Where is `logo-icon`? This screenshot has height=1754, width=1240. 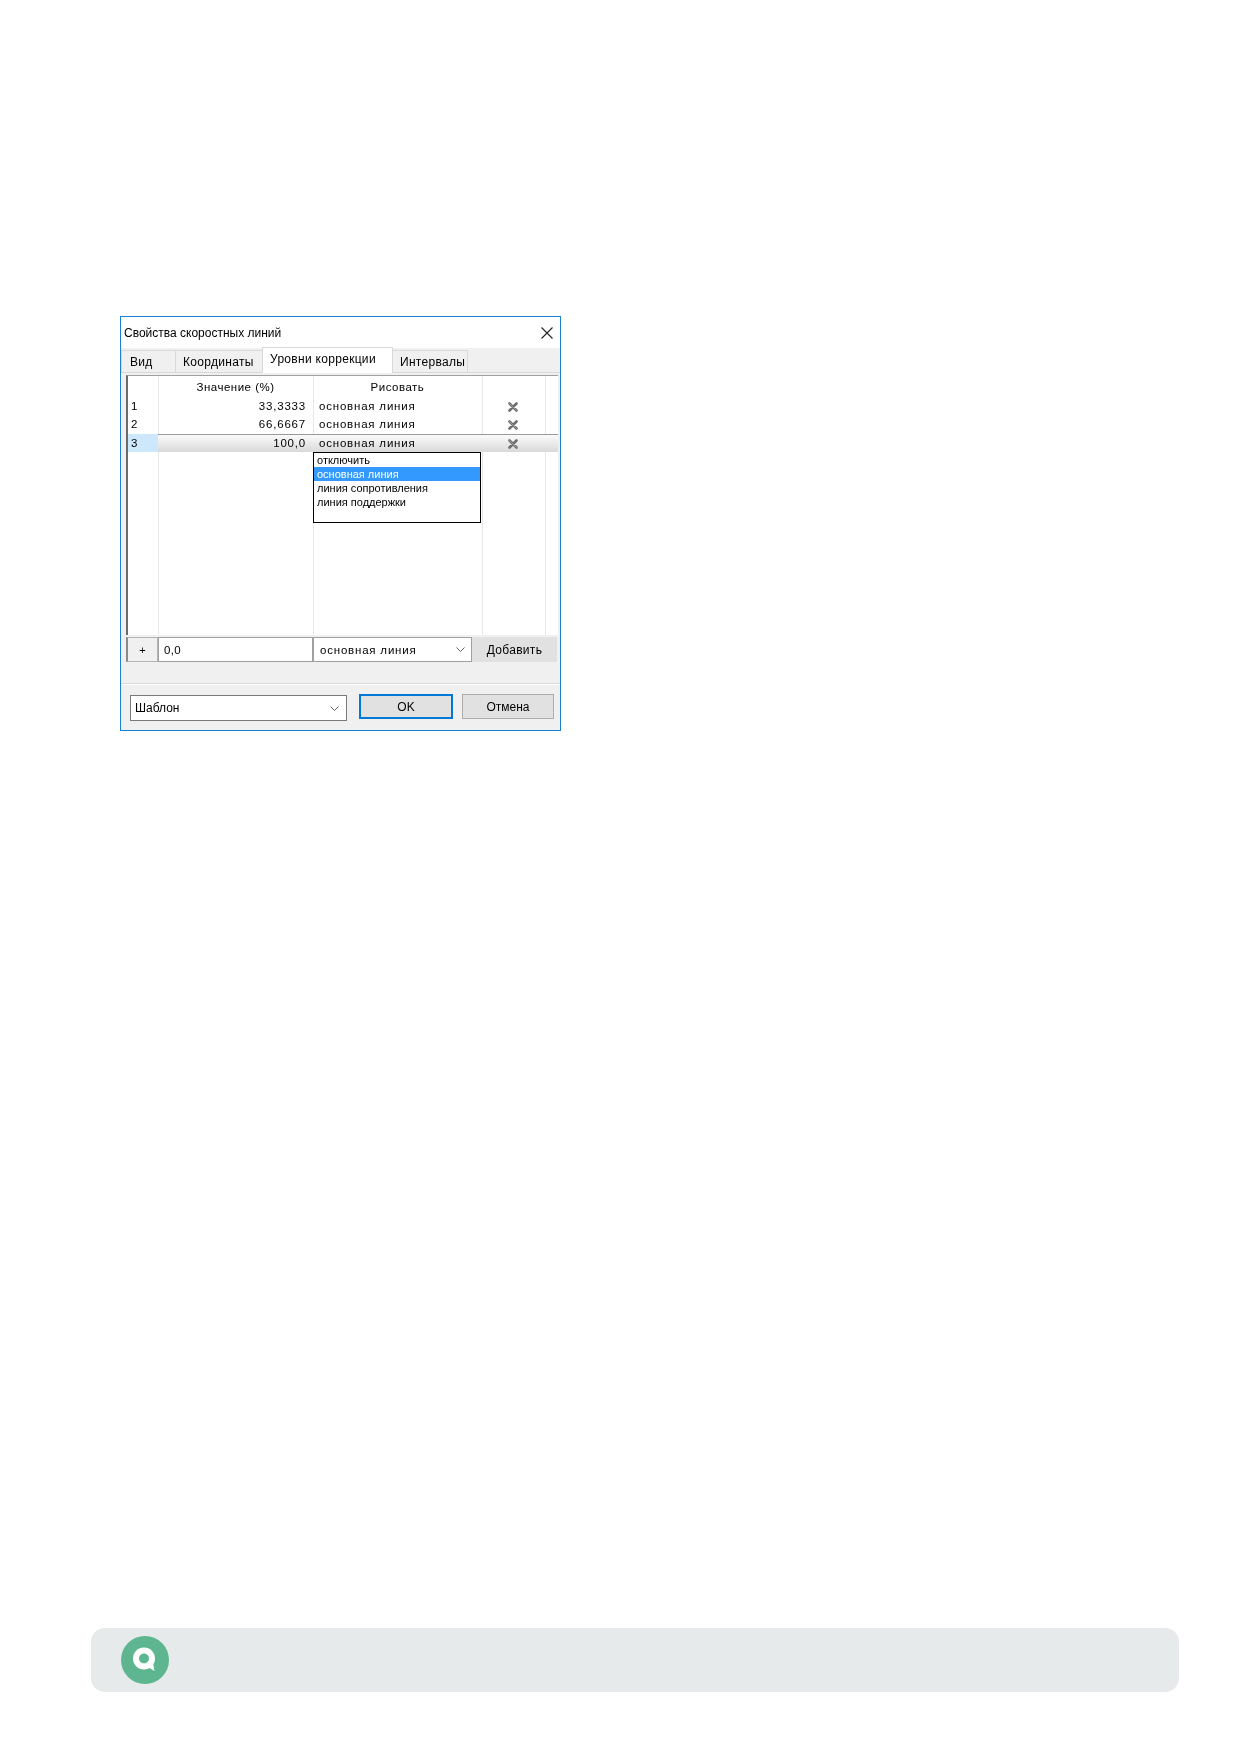 logo-icon is located at coordinates (145, 1660).